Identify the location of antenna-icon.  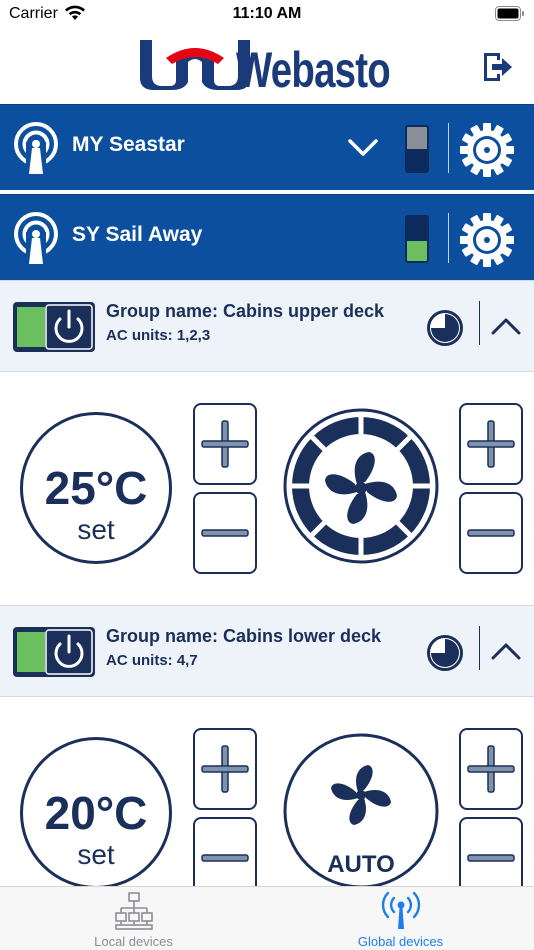
(401, 910).